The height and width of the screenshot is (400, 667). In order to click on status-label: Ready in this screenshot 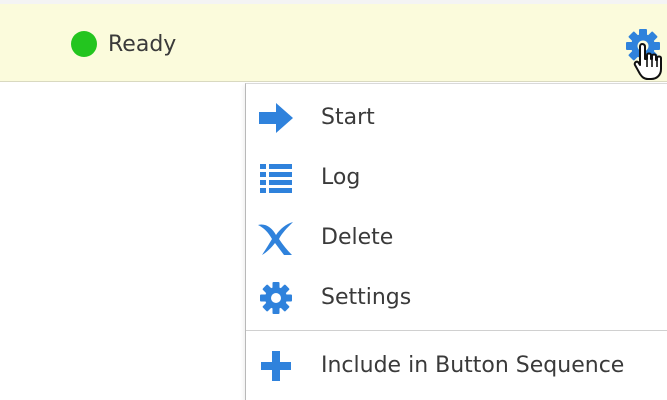, I will do `click(142, 44)`.